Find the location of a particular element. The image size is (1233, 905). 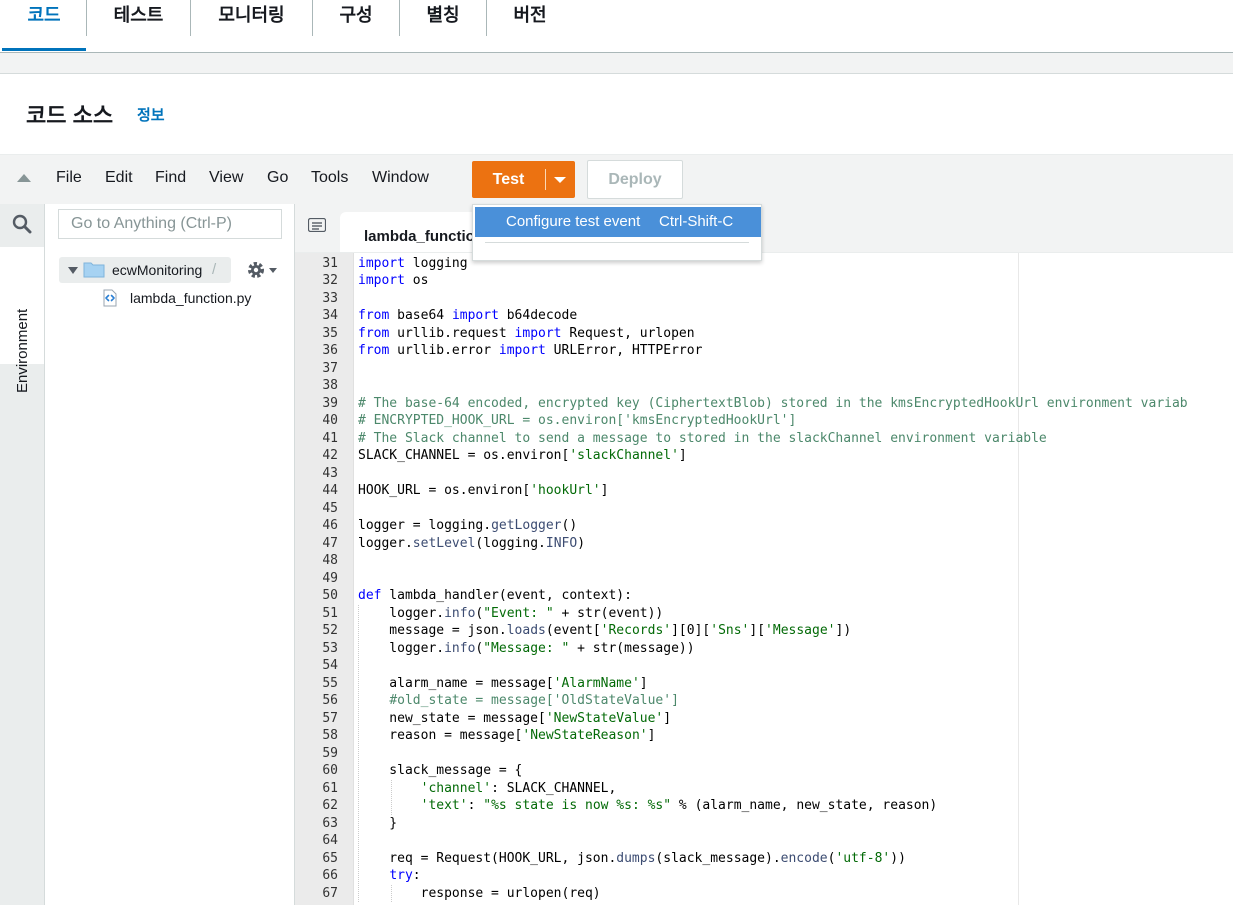

menu-item-shortcut: Ctrl-Shift-C is located at coordinates (696, 221).